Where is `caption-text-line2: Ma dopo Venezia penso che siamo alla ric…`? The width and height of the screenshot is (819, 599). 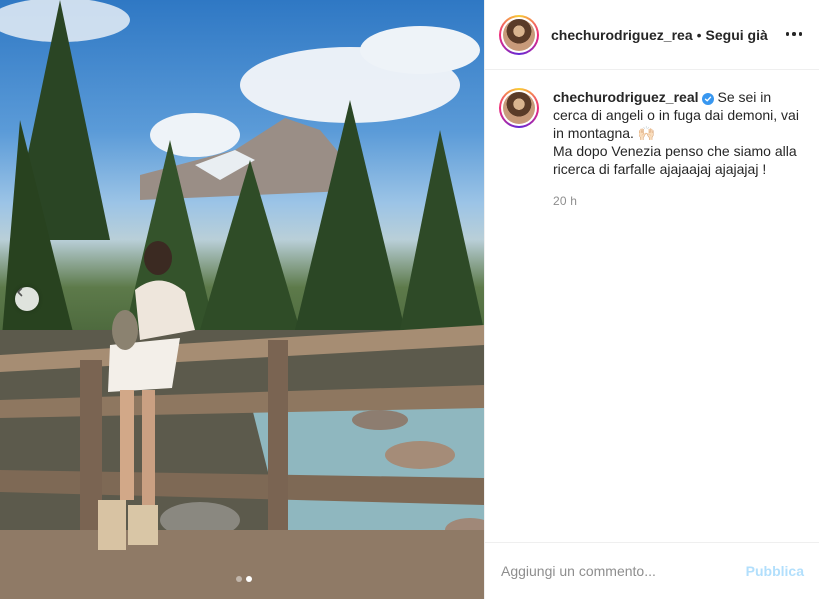 caption-text-line2: Ma dopo Venezia penso che siamo alla ric… is located at coordinates (675, 160).